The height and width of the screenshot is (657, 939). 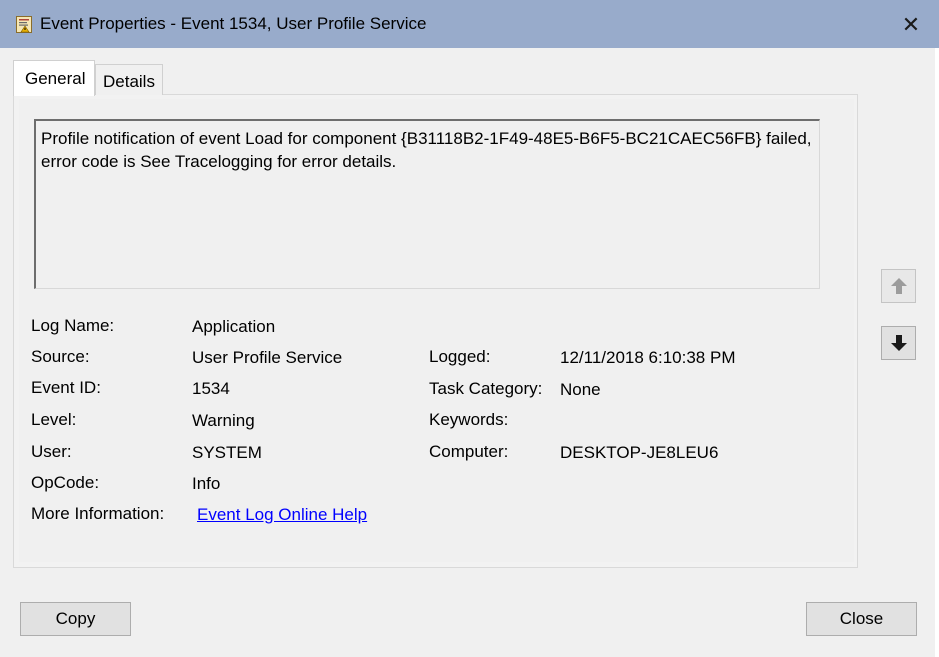 What do you see at coordinates (267, 358) in the screenshot?
I see `source-value: User Profile Service` at bounding box center [267, 358].